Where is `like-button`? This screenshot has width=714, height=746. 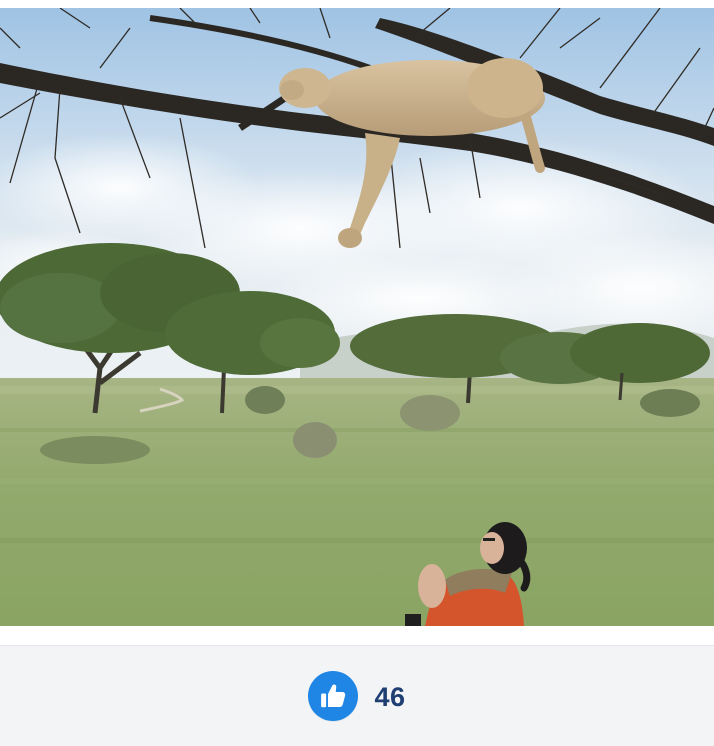
like-button is located at coordinates (333, 696).